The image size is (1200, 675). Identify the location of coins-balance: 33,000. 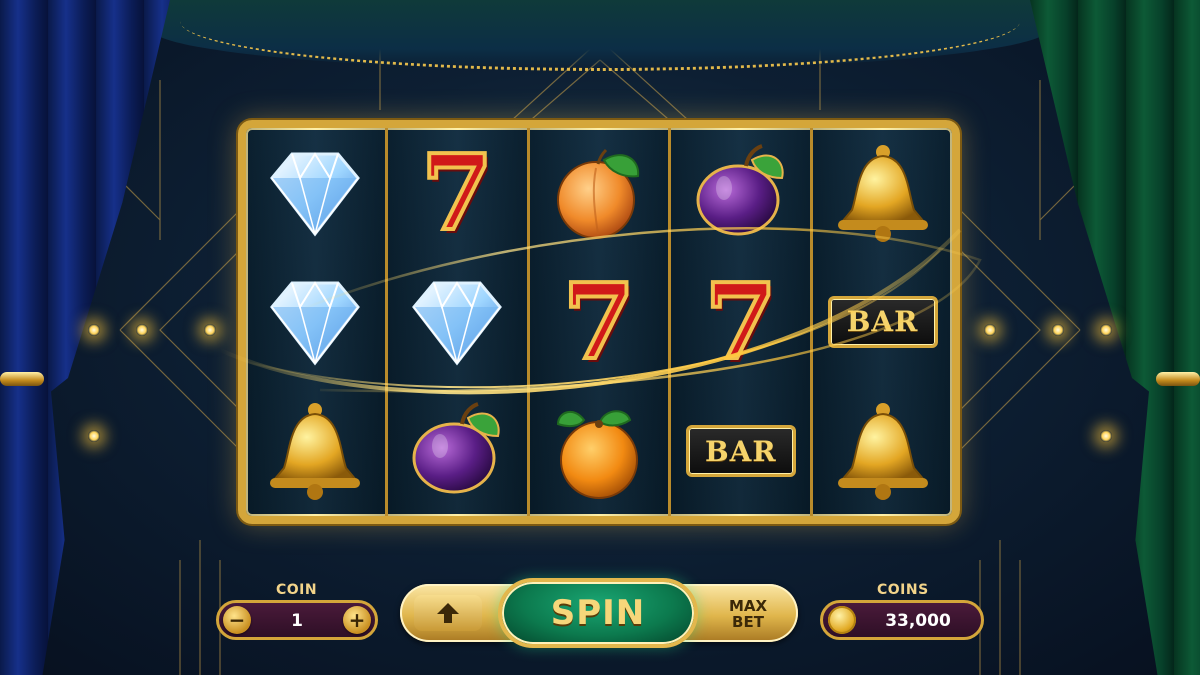
(902, 620).